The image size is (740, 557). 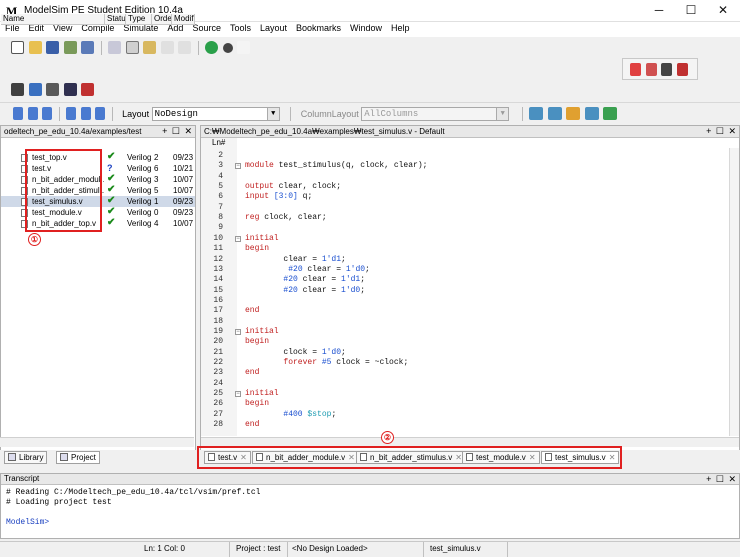 I want to click on cut-icon, so click(x=115, y=47).